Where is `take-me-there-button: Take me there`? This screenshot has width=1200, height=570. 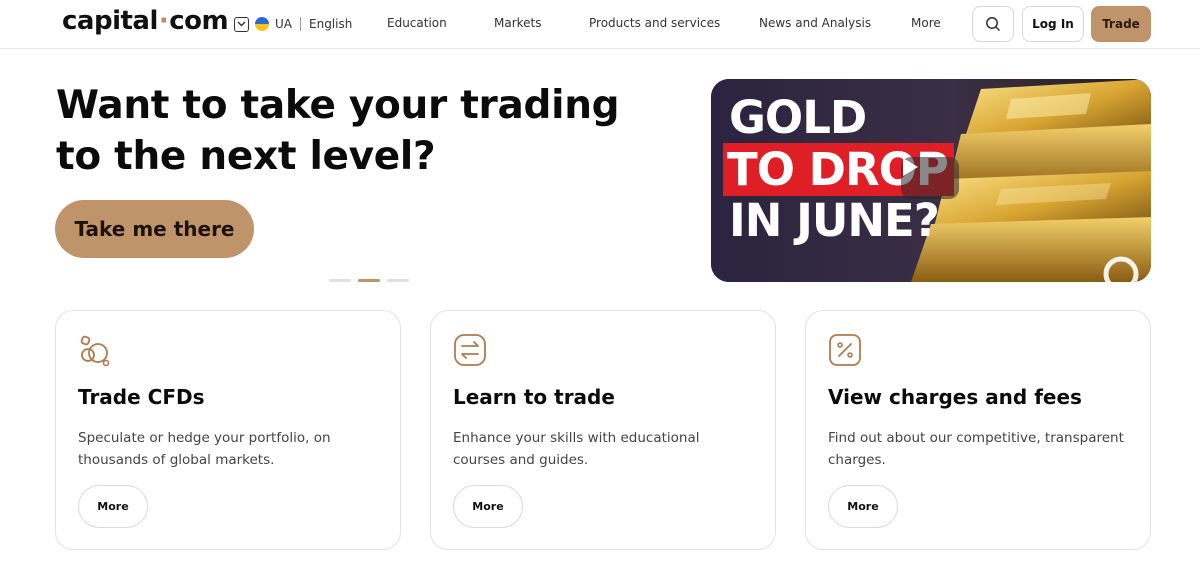 take-me-there-button: Take me there is located at coordinates (154, 229).